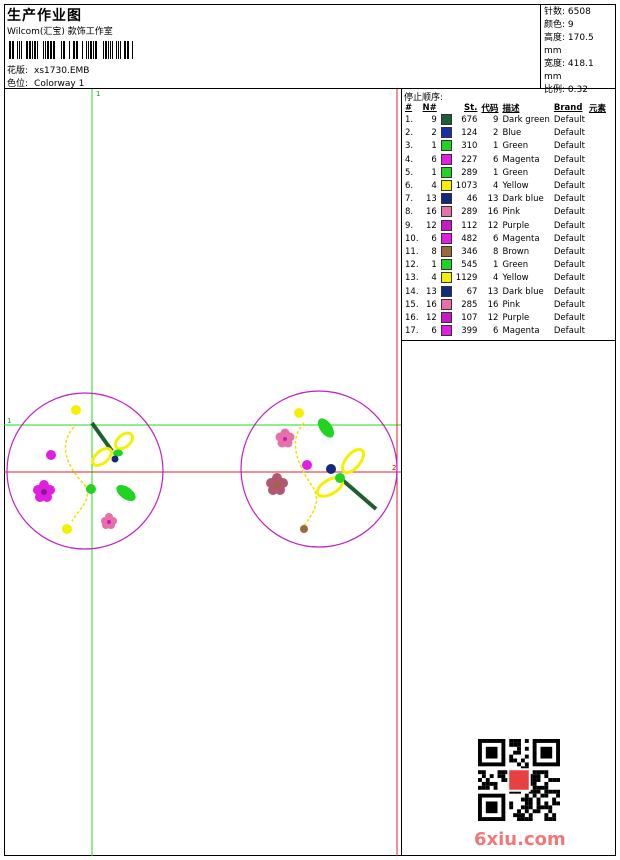 The height and width of the screenshot is (860, 620). What do you see at coordinates (493, 291) in the screenshot?
I see `row-code: 13` at bounding box center [493, 291].